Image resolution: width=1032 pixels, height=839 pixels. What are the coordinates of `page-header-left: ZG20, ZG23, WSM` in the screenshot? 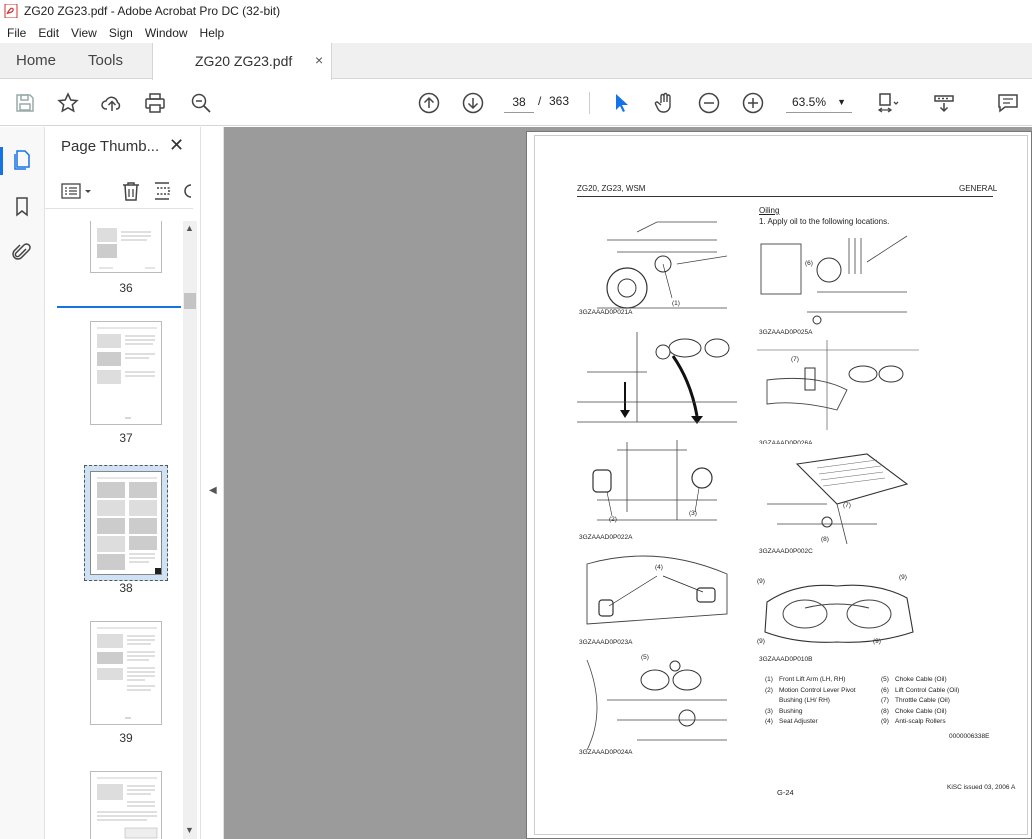 It's located at (611, 188).